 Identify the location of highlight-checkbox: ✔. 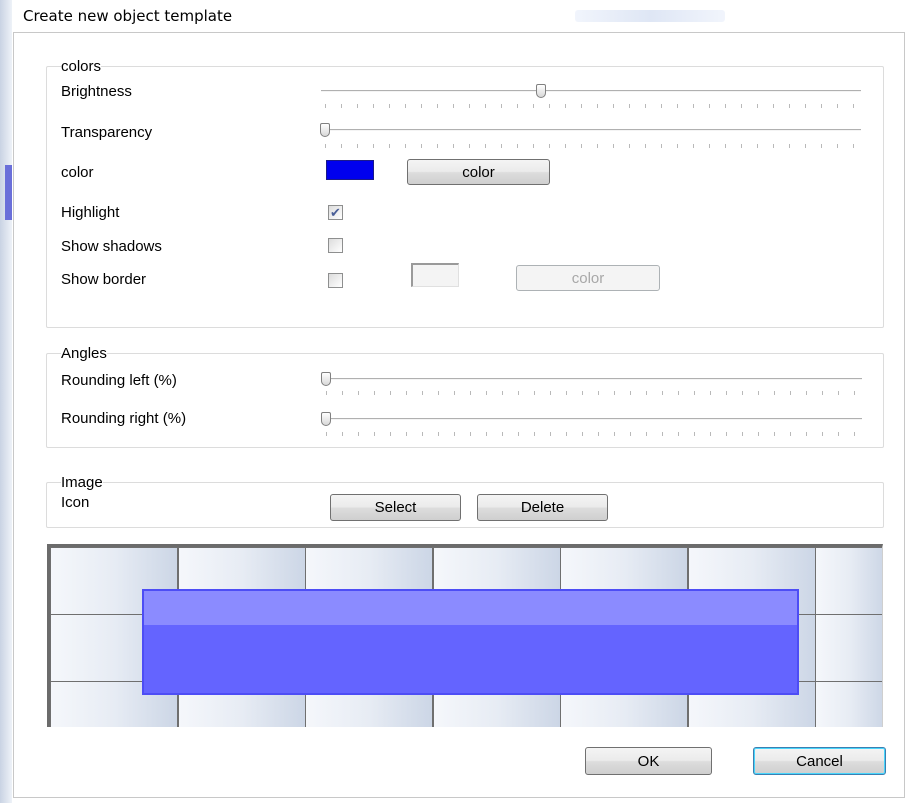
(335, 212).